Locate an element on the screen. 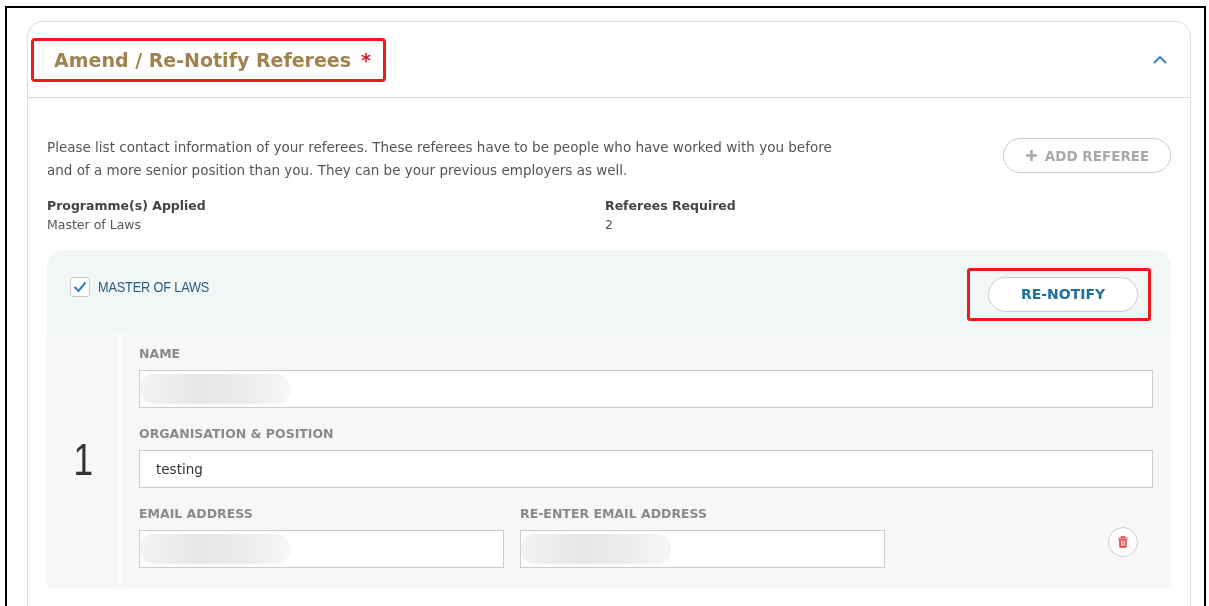 This screenshot has width=1209, height=606. field-label: EMAIL ADDRESS is located at coordinates (196, 513).